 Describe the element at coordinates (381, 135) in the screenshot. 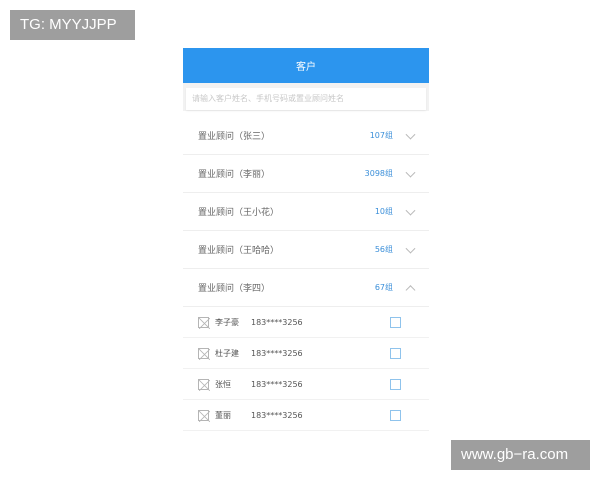

I see `advisor-group-count: 107组` at that location.